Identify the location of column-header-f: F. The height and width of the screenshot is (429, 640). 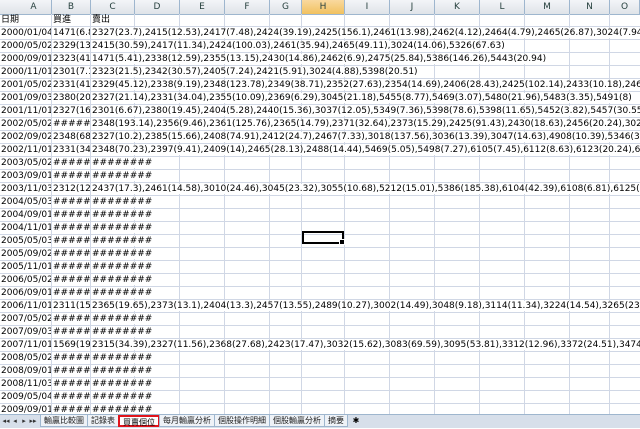
(247, 7).